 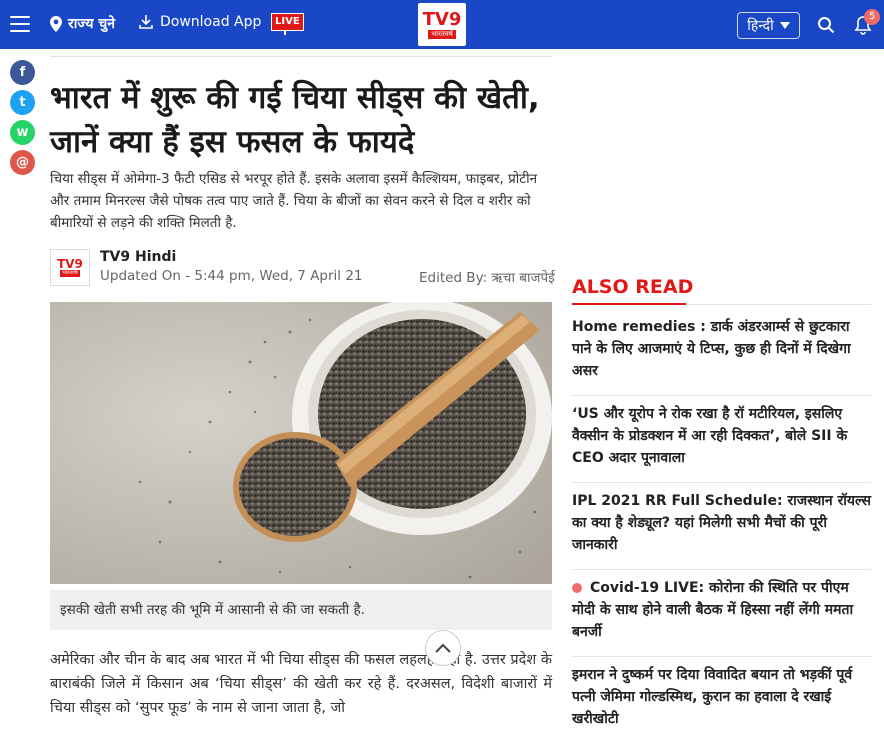 I want to click on also-read-underline, so click(x=629, y=304).